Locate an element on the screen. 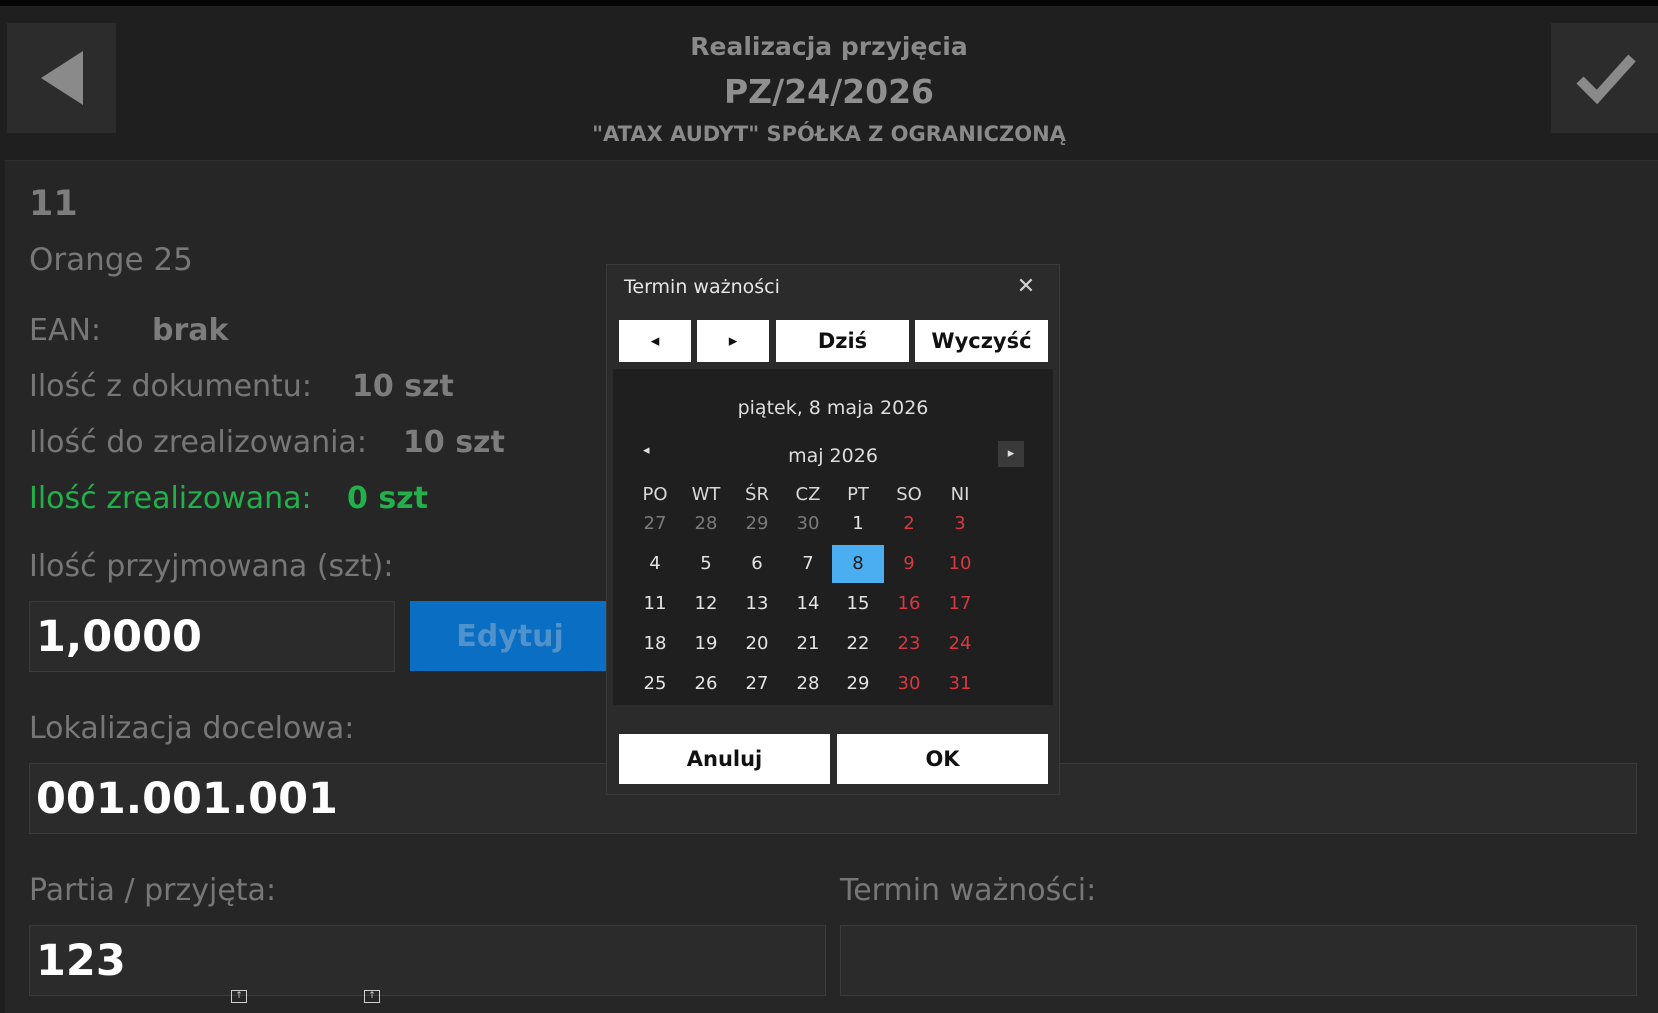 The image size is (1658, 1013). item-name: Orange 25 is located at coordinates (111, 260).